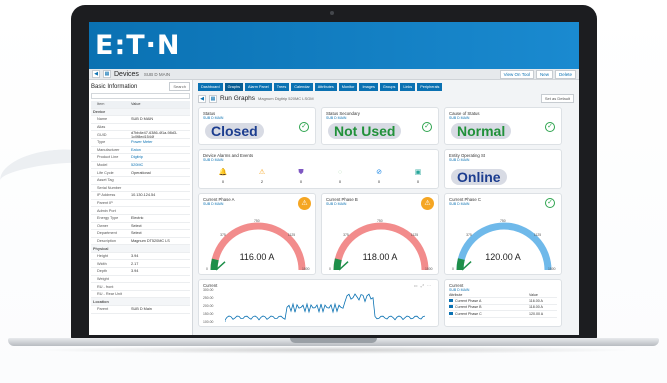 This screenshot has height=383, width=667. Describe the element at coordinates (348, 87) in the screenshot. I see `tab-monitor: Monitor` at that location.